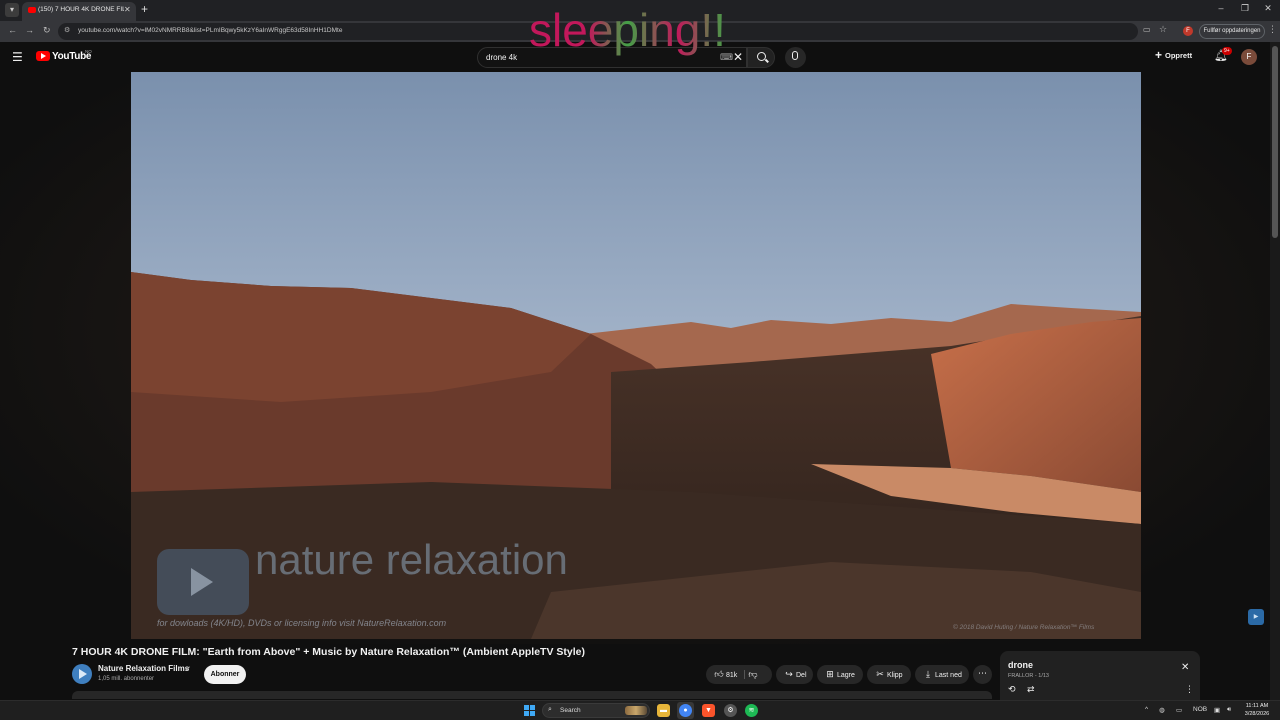 Image resolution: width=1280 pixels, height=720 pixels. What do you see at coordinates (1185, 667) in the screenshot?
I see `playlist-close-icon: ✕` at bounding box center [1185, 667].